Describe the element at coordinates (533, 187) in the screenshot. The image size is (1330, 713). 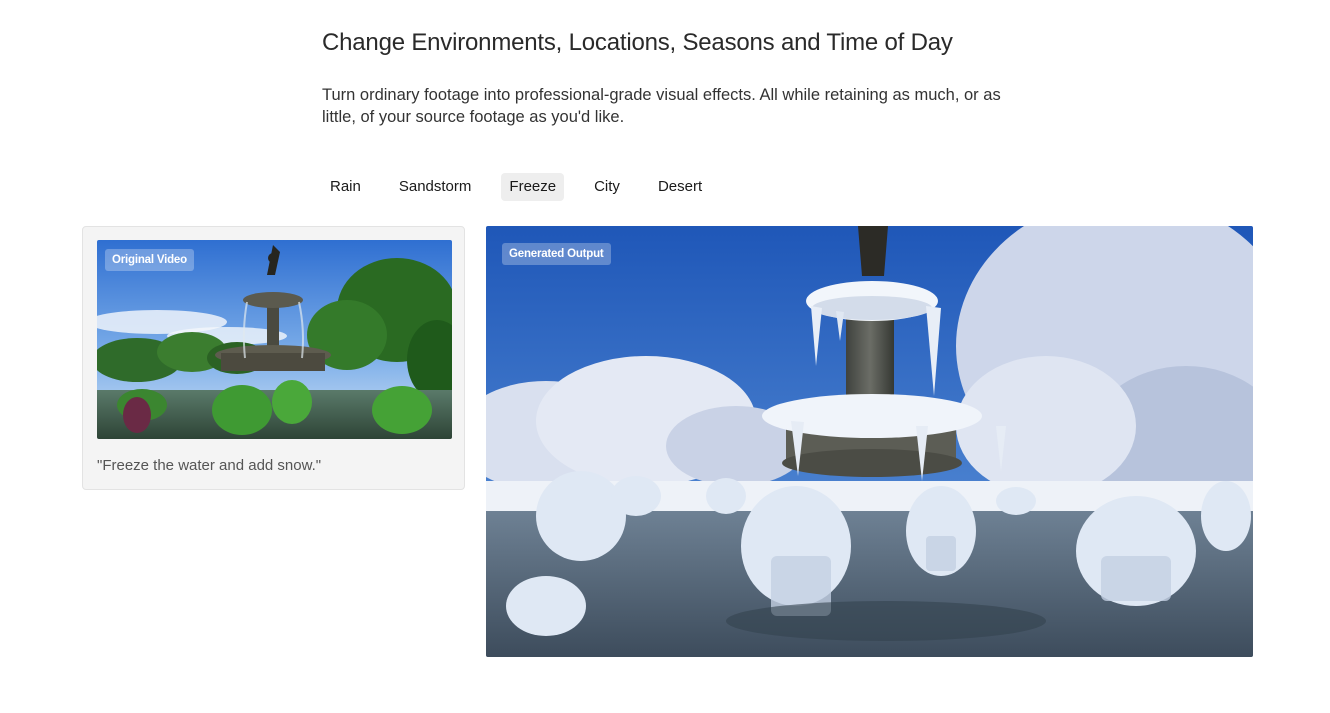
I see `tab-freeze: Freeze` at that location.